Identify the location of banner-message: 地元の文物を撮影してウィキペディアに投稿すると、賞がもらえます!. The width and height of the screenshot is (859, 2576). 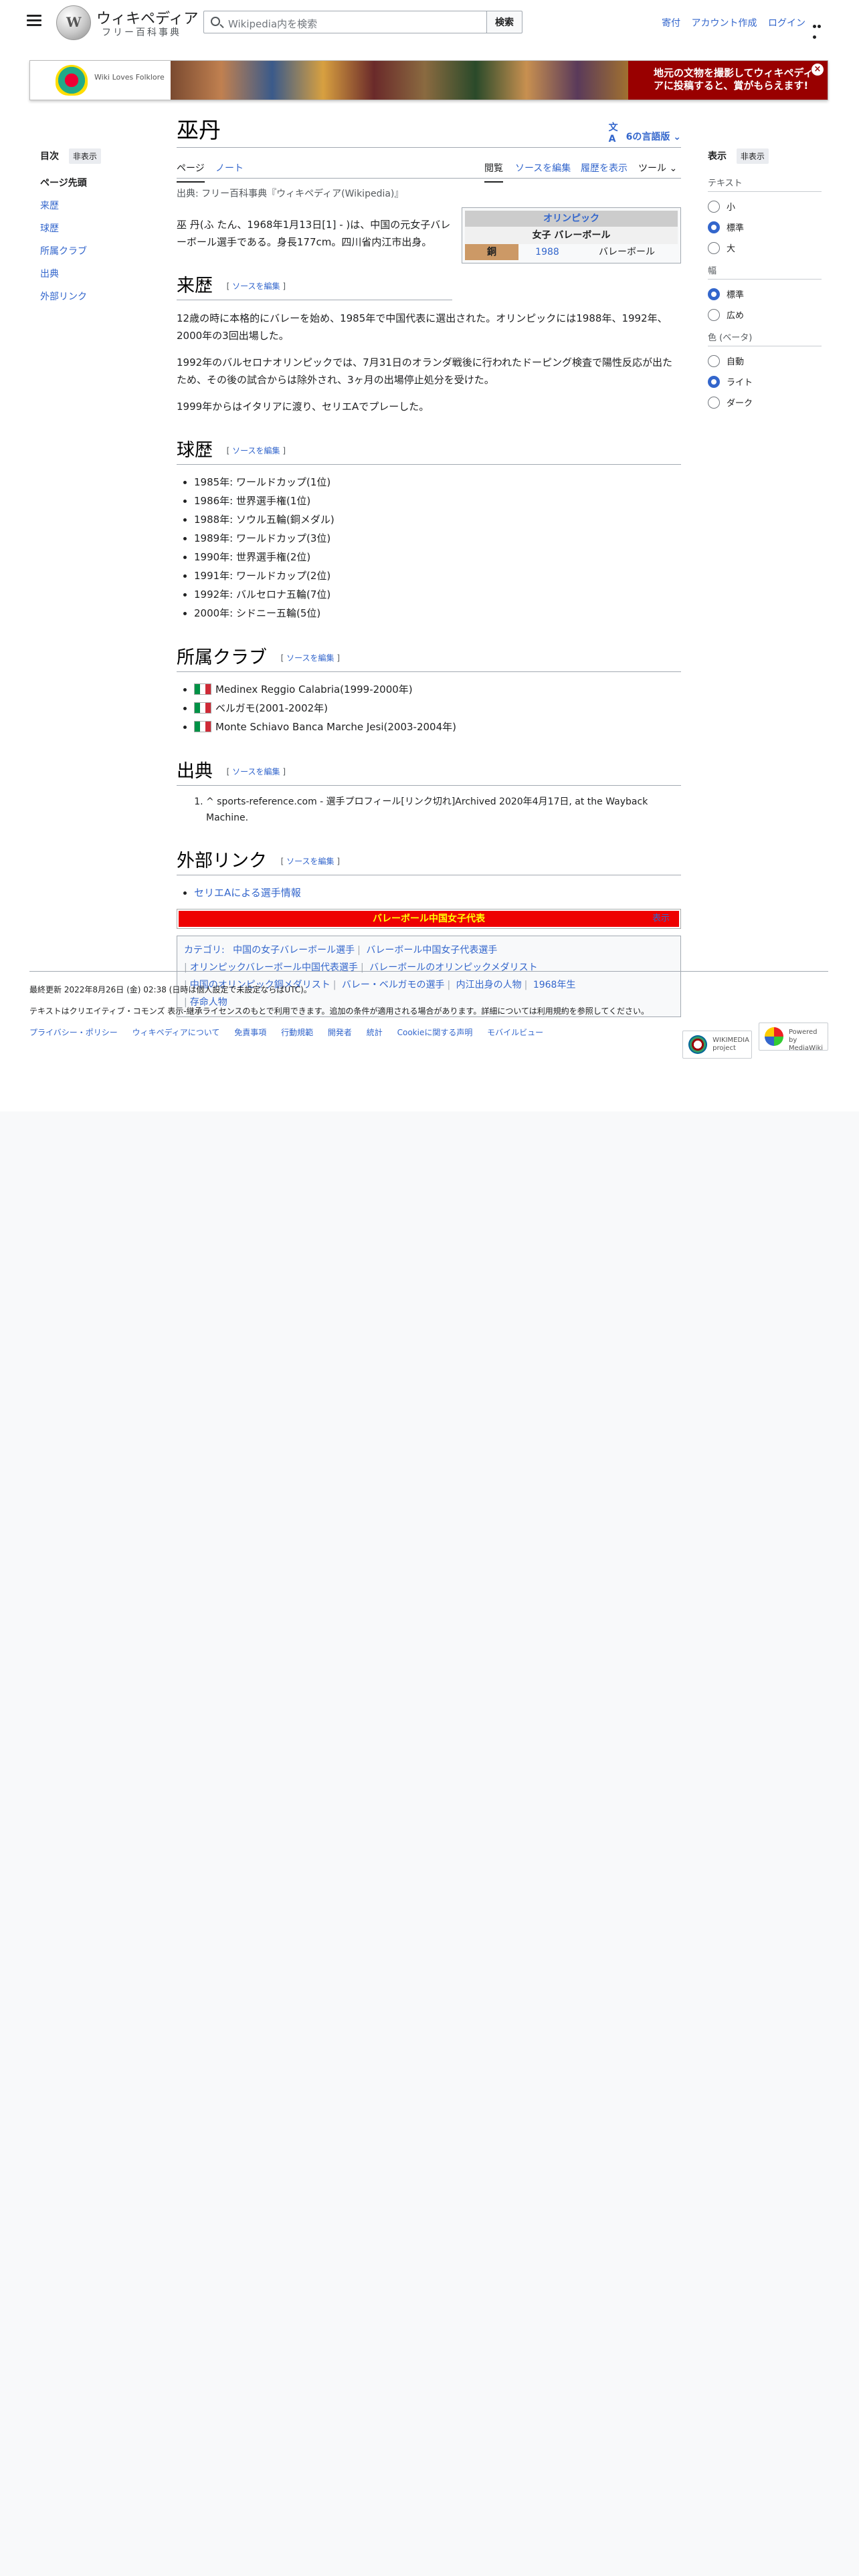
(728, 80).